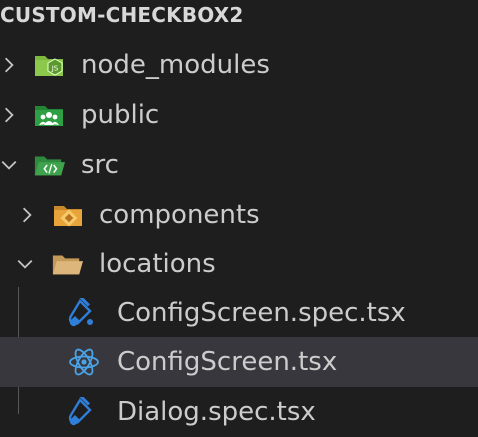 This screenshot has height=437, width=478. I want to click on tree-item-label: public, so click(120, 115).